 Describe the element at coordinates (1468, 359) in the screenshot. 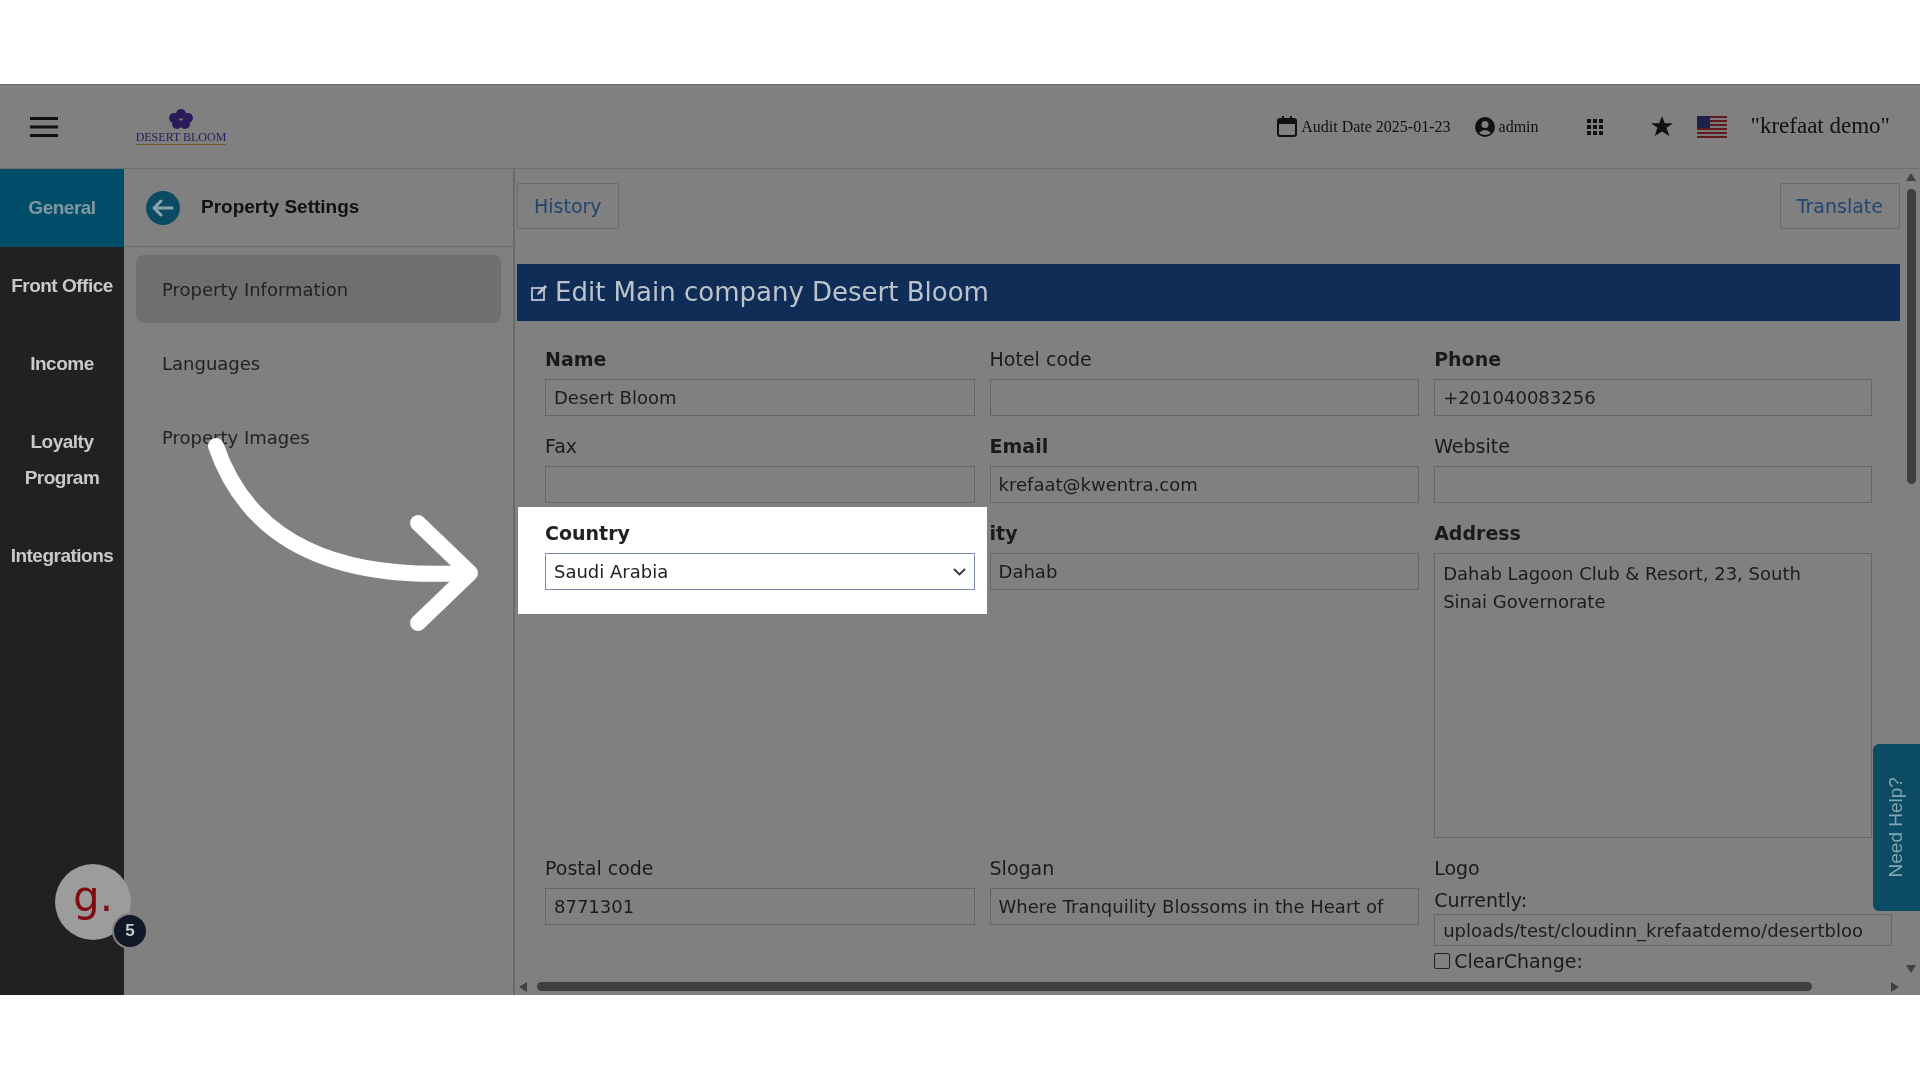

I see `field-label: Phone` at that location.